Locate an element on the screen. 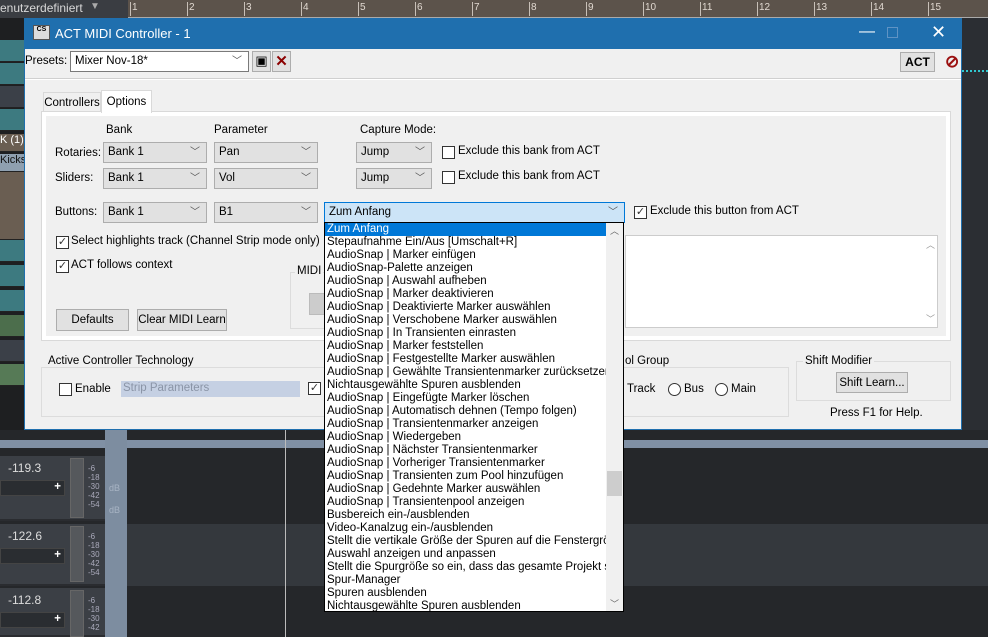 The image size is (988, 637). track-divider is located at coordinates (116, 533).